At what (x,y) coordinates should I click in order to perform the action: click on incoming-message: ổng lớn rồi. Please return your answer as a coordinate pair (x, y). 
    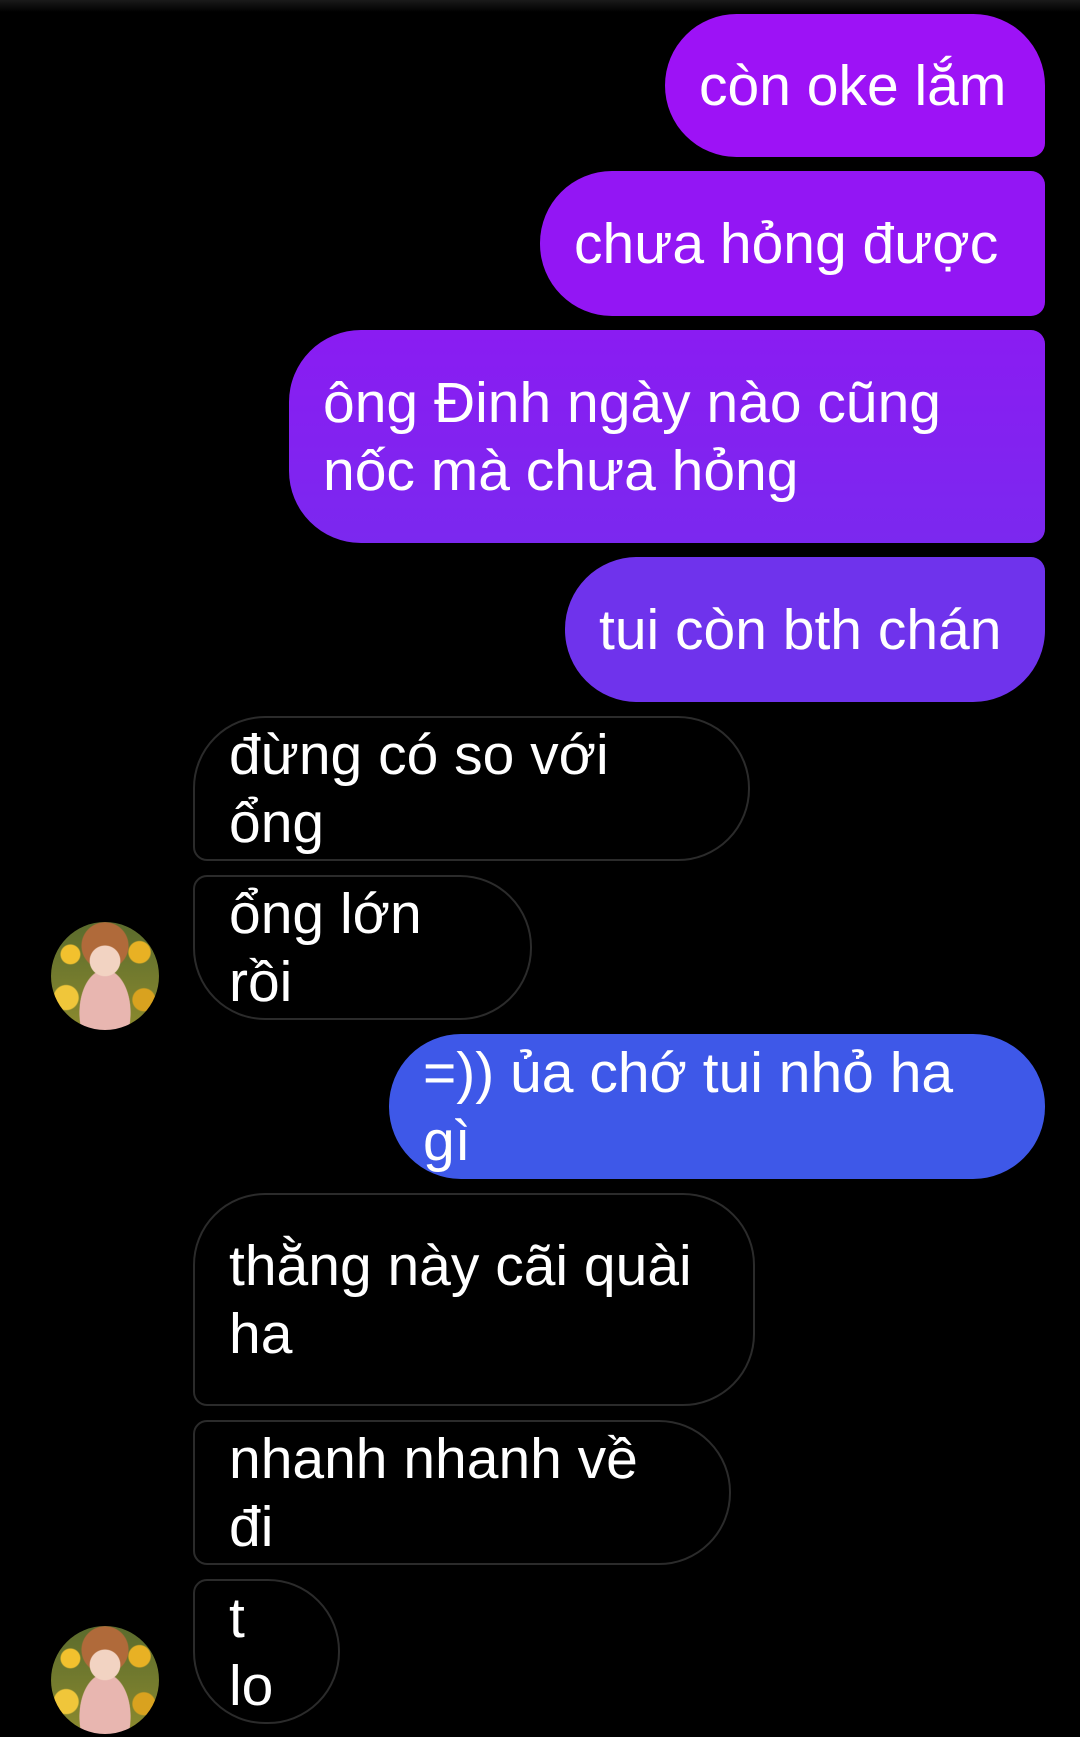
    Looking at the image, I should click on (362, 947).